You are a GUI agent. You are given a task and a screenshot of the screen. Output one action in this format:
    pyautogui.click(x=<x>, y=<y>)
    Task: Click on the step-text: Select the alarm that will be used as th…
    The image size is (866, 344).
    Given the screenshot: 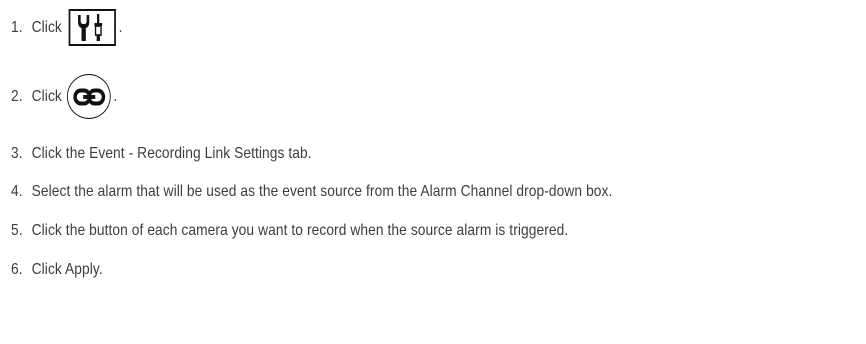 What is the action you would take?
    pyautogui.click(x=322, y=191)
    